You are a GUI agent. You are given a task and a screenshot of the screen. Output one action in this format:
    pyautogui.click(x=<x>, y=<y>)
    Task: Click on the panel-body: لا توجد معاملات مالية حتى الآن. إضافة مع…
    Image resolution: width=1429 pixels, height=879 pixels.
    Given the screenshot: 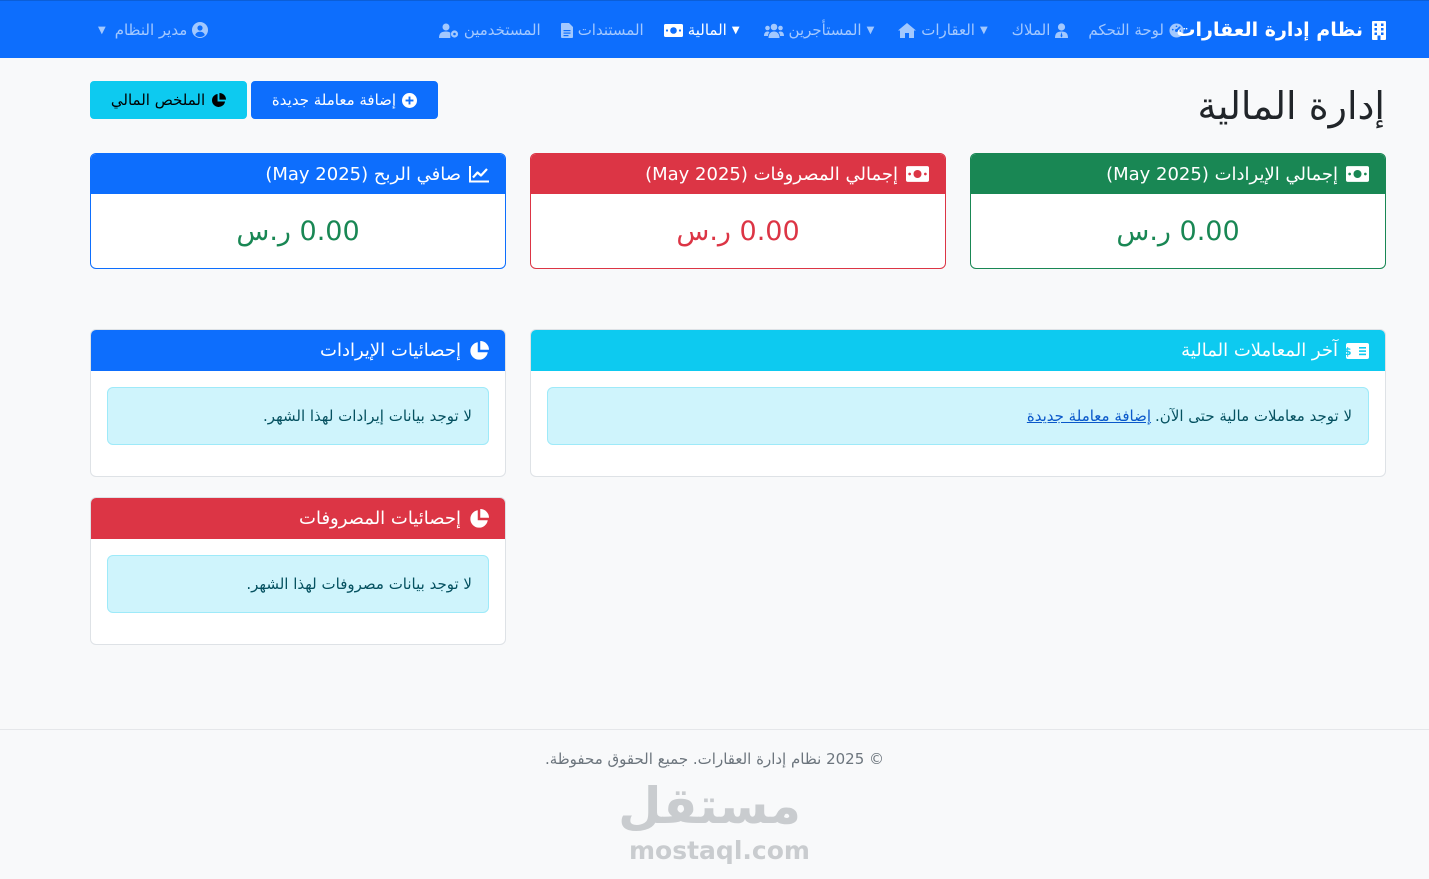 What is the action you would take?
    pyautogui.click(x=958, y=416)
    